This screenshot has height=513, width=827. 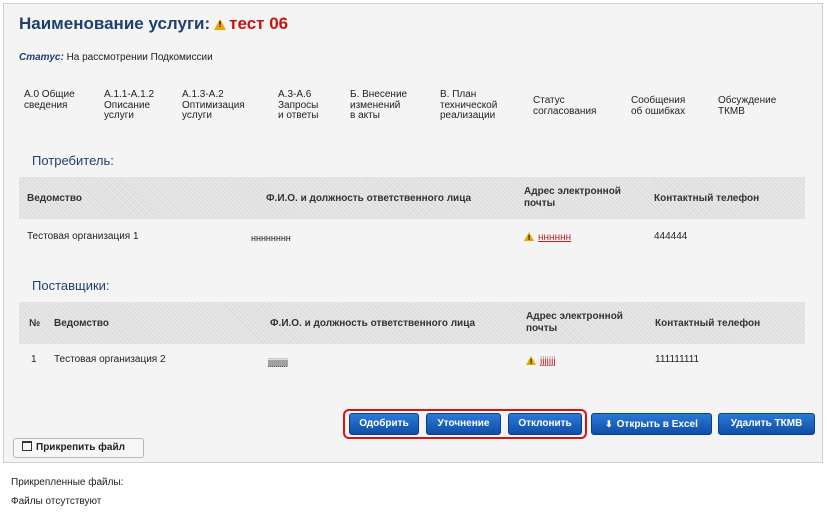 I want to click on suppliers-header-email: Адрес электронной почты, so click(x=574, y=322).